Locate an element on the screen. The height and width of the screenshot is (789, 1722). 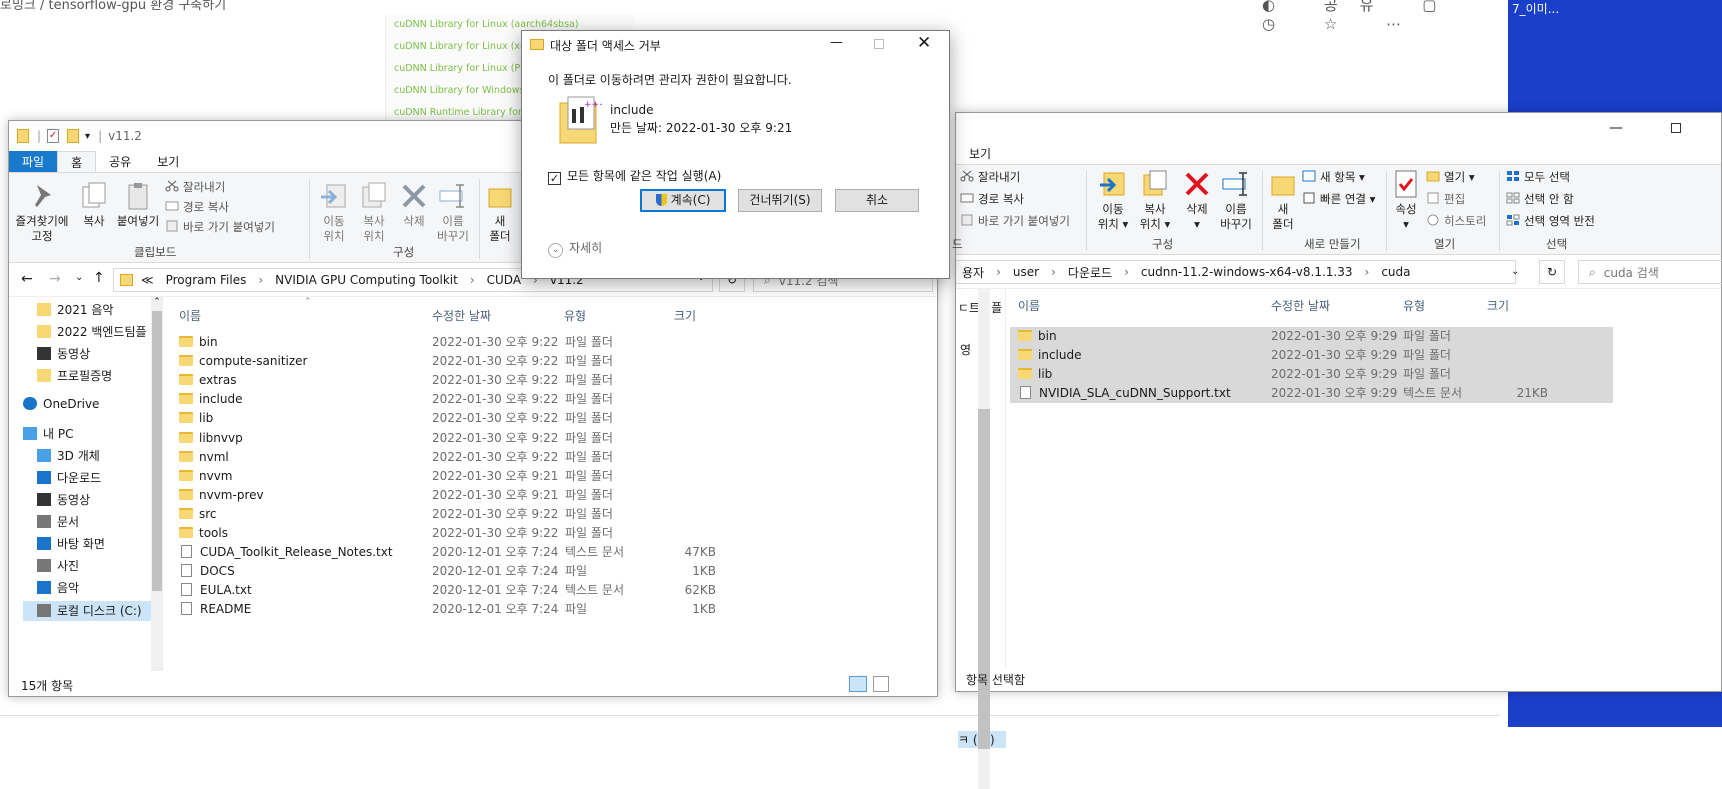
nav-item: 3D 개체 is located at coordinates (68, 455).